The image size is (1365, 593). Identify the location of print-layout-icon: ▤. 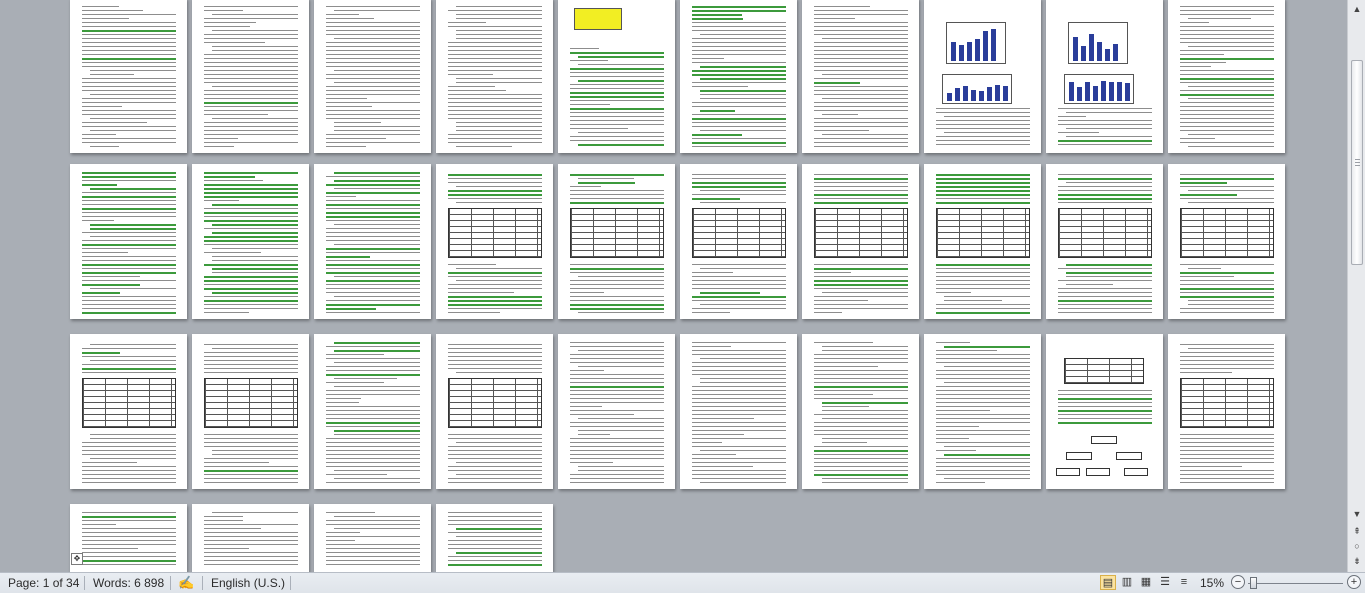
(1108, 582).